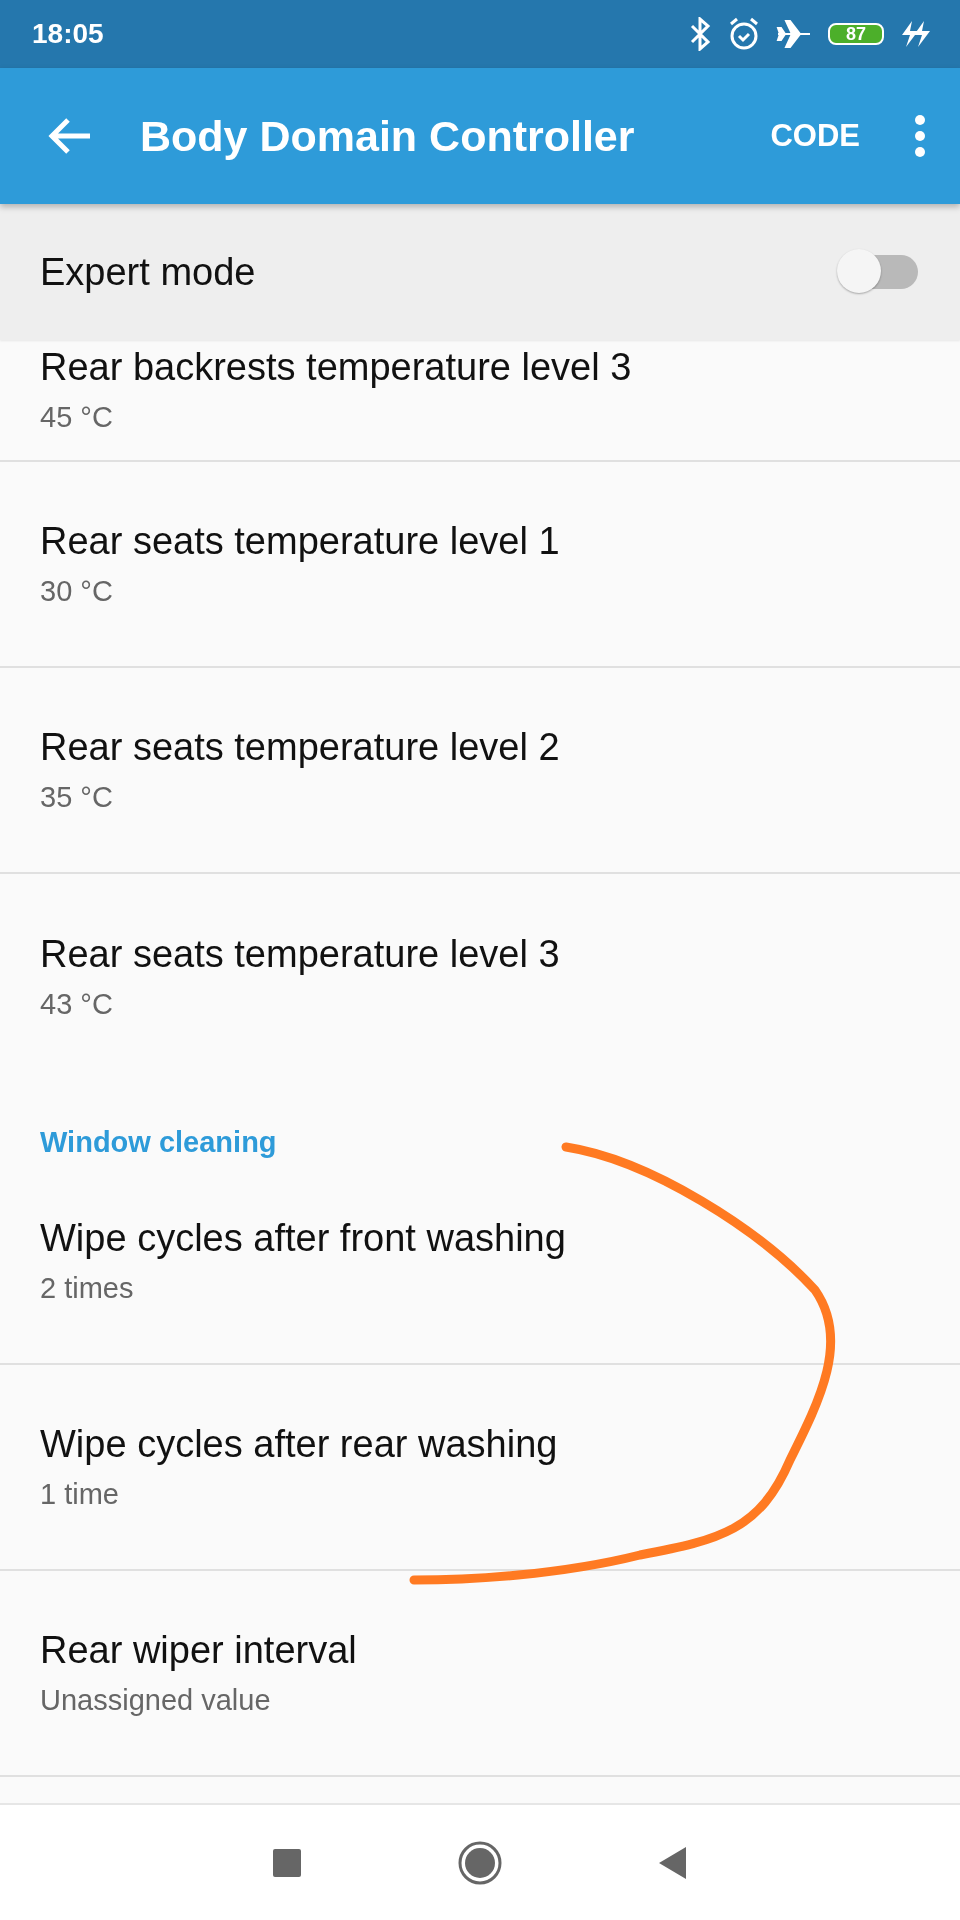 The image size is (960, 1920). Describe the element at coordinates (480, 1862) in the screenshot. I see `home-button` at that location.